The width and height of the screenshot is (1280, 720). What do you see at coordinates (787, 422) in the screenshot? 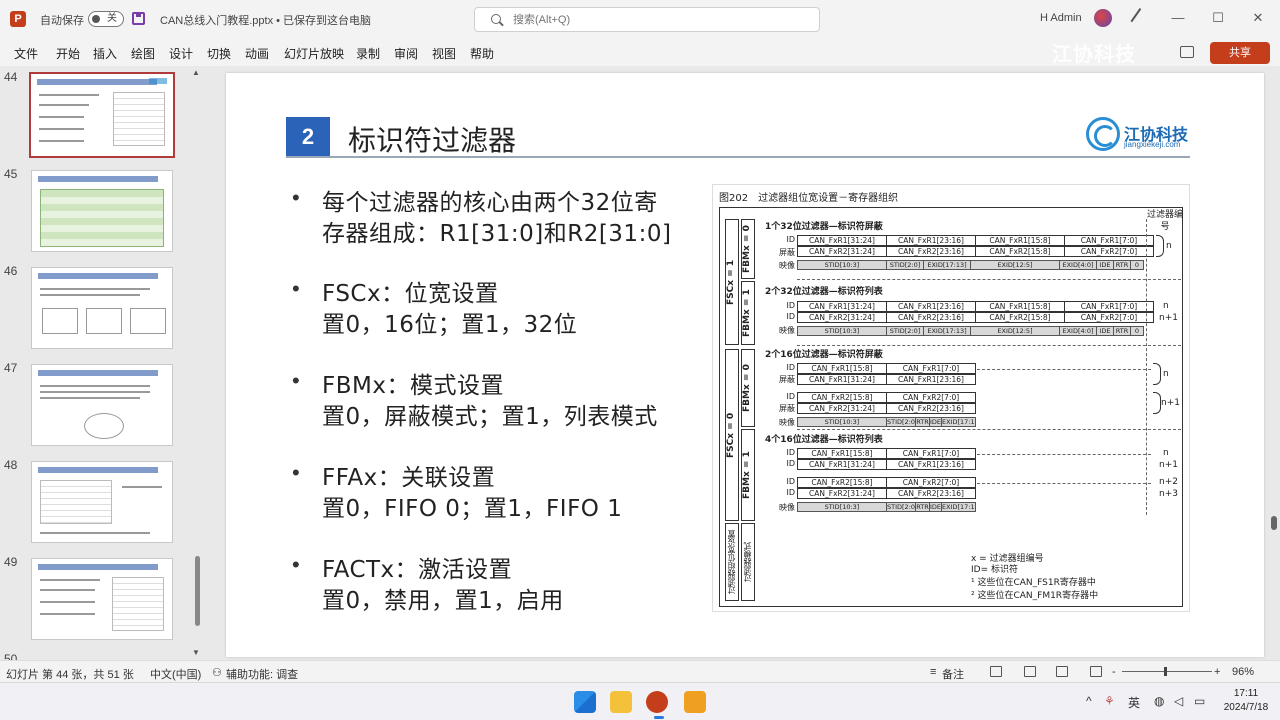
I see `row-label-map: 映像` at bounding box center [787, 422].